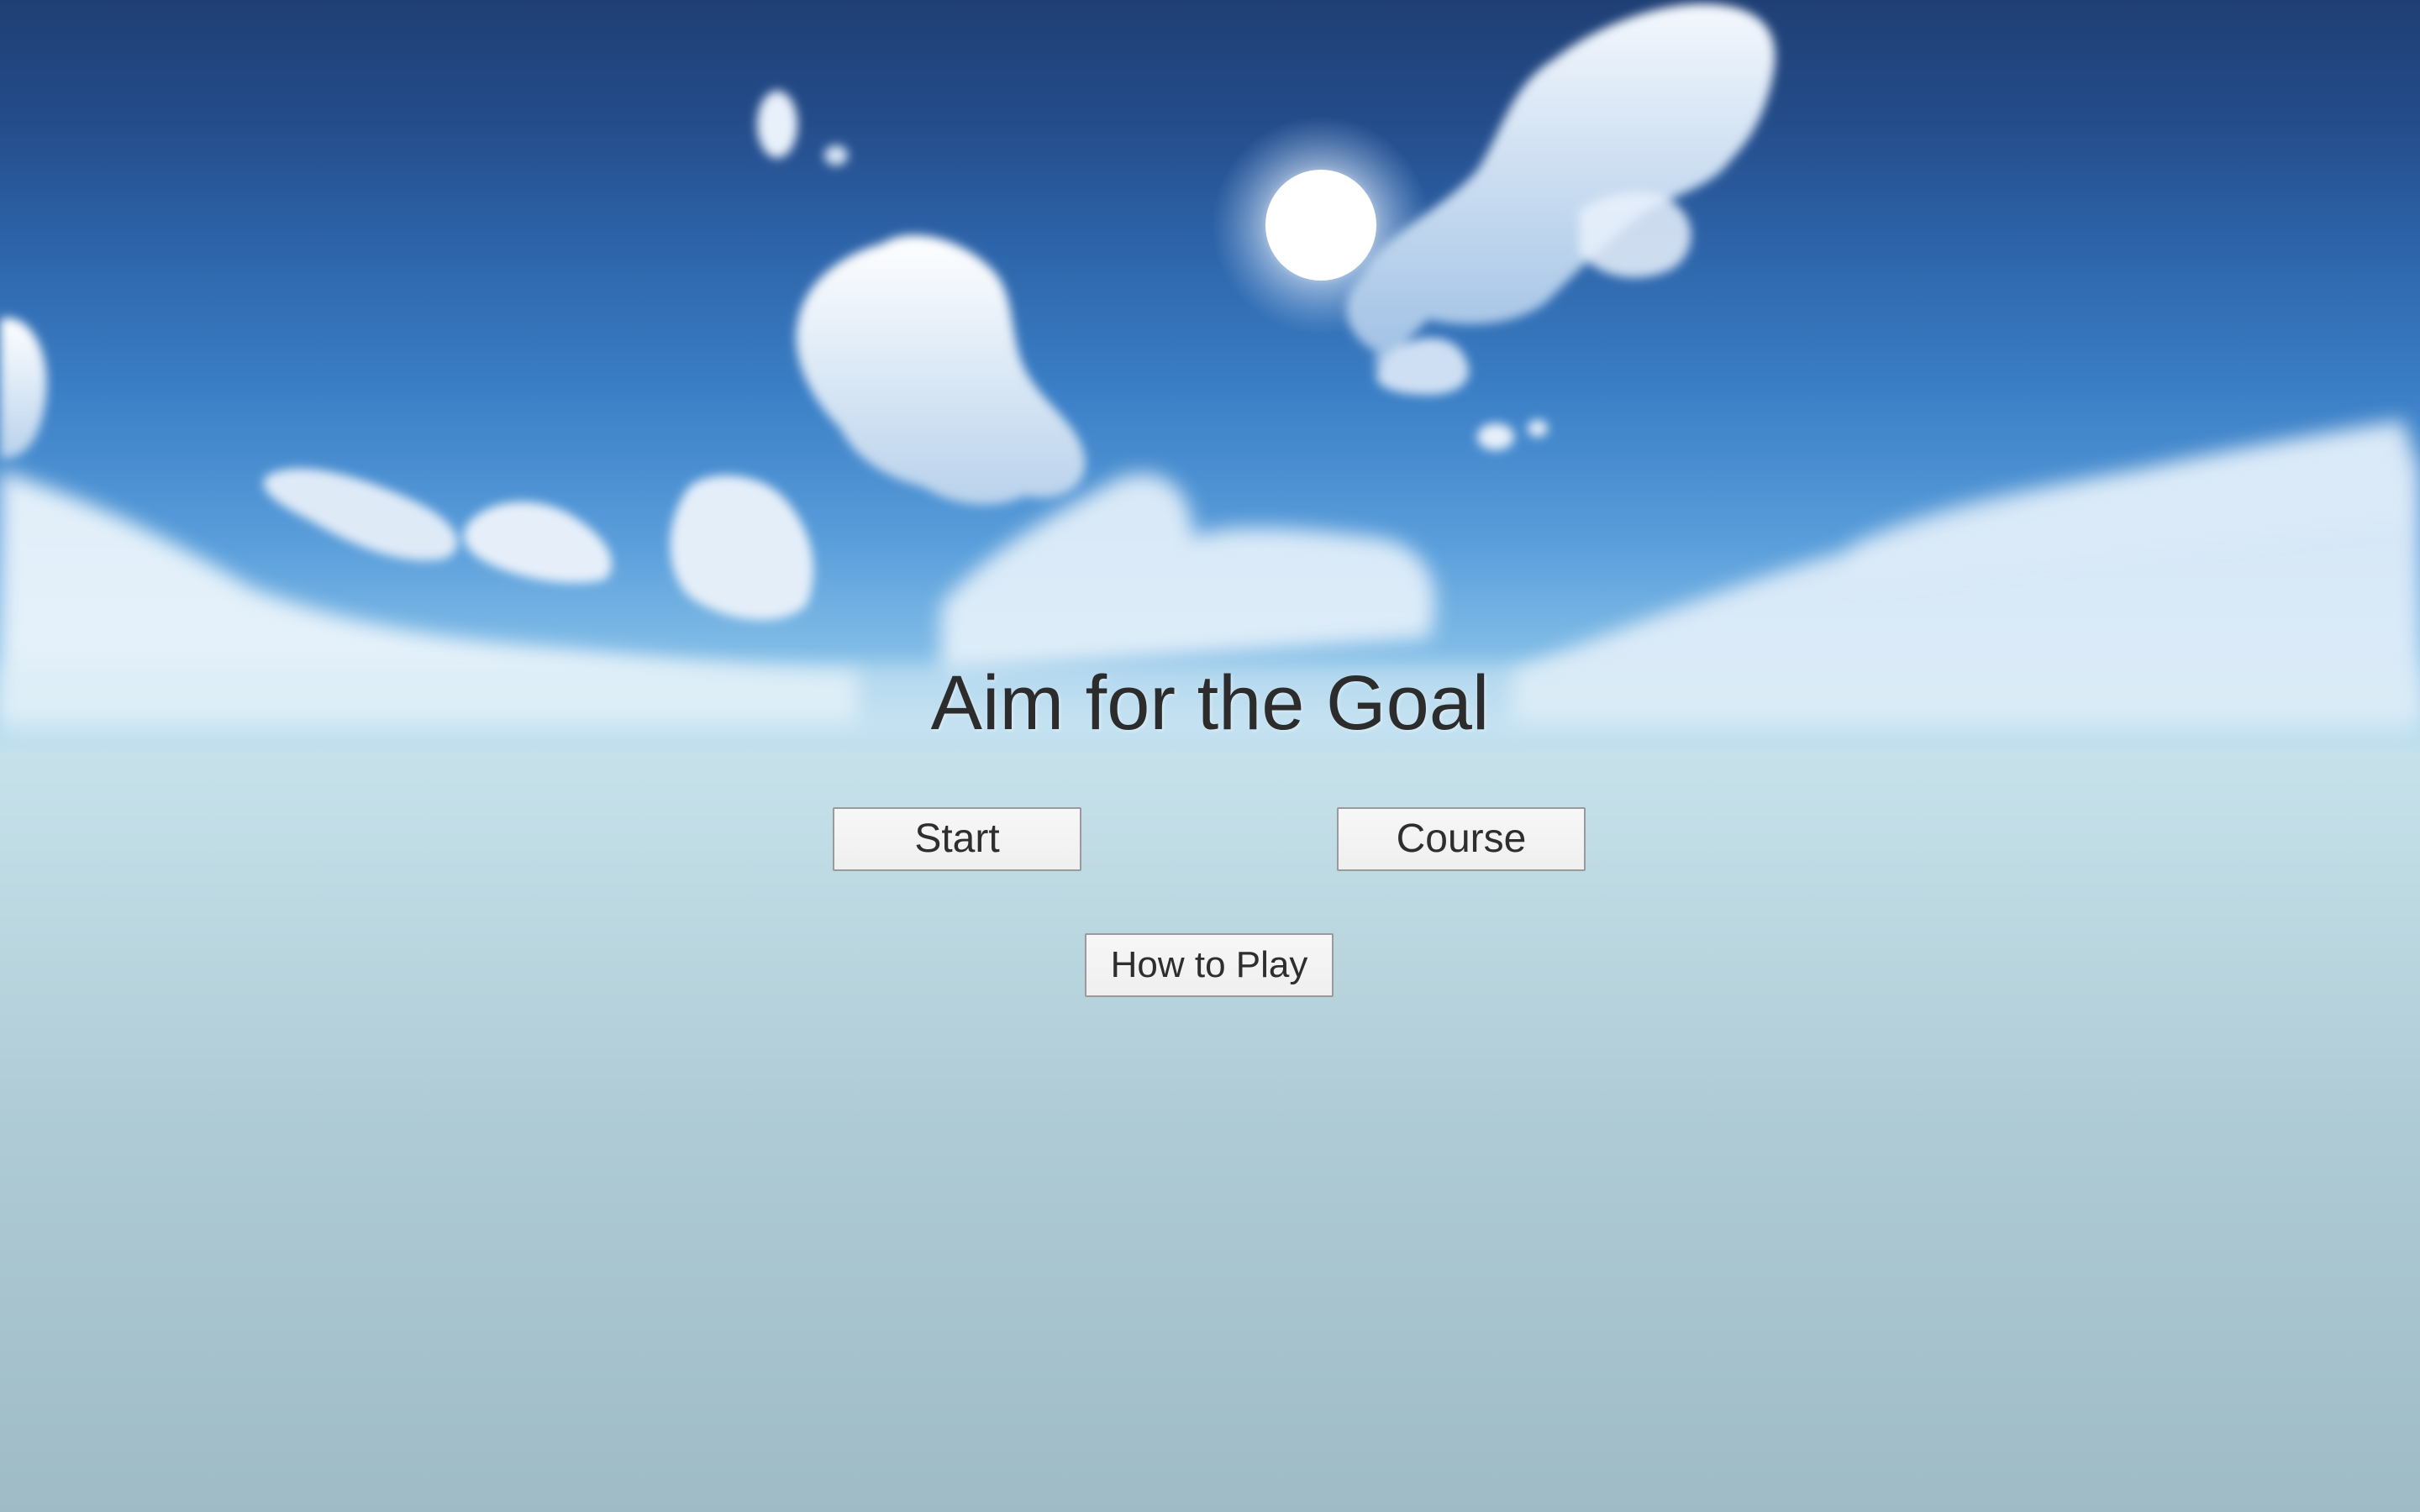  Describe the element at coordinates (941, 370) in the screenshot. I see `cloud-center` at that location.